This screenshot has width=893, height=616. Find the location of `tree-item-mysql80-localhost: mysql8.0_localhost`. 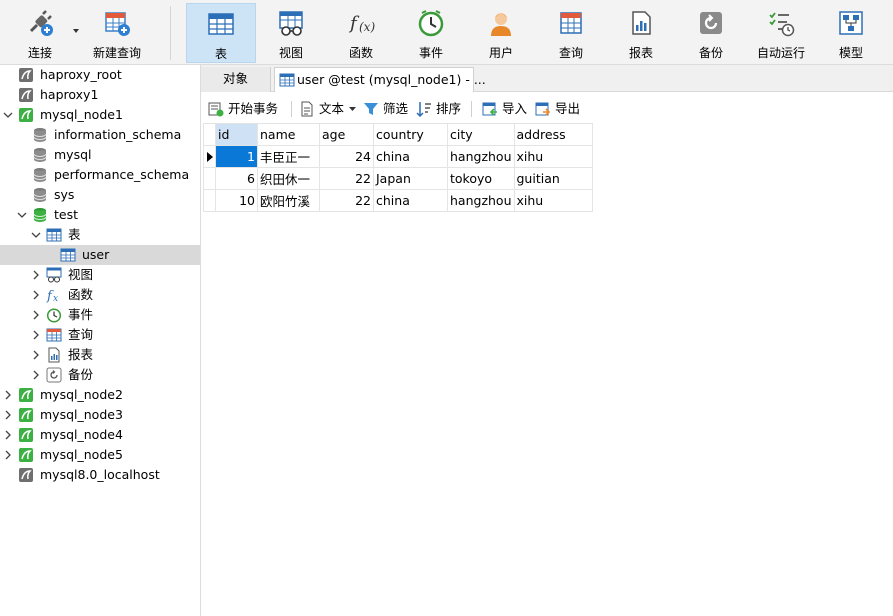

tree-item-mysql80-localhost: mysql8.0_localhost is located at coordinates (100, 475).